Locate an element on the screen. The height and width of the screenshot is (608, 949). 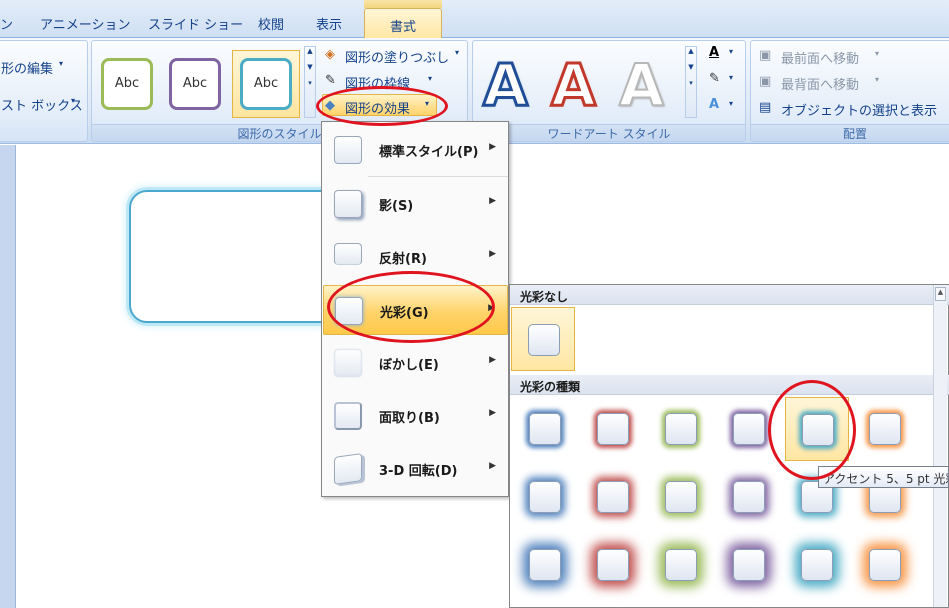
shape-style-cyan: Abc is located at coordinates (266, 84).